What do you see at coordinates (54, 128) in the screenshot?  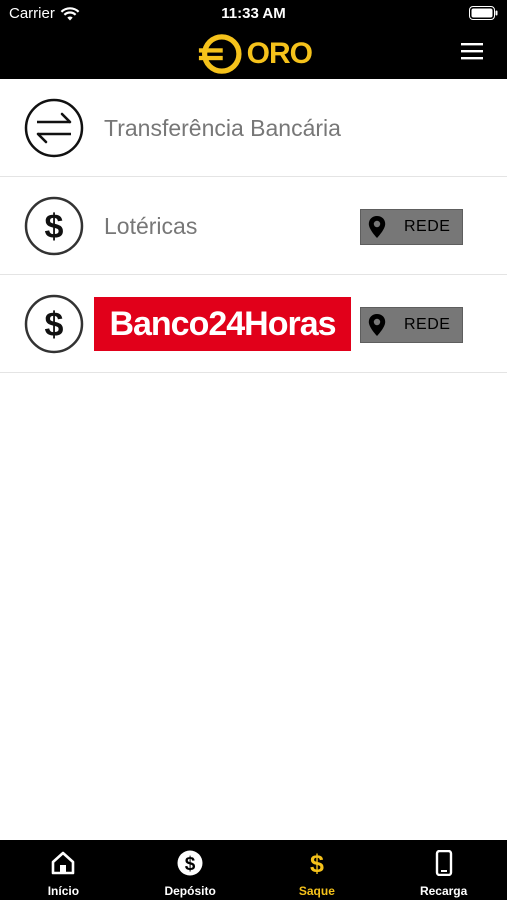 I see `transfer-arrows-icon` at bounding box center [54, 128].